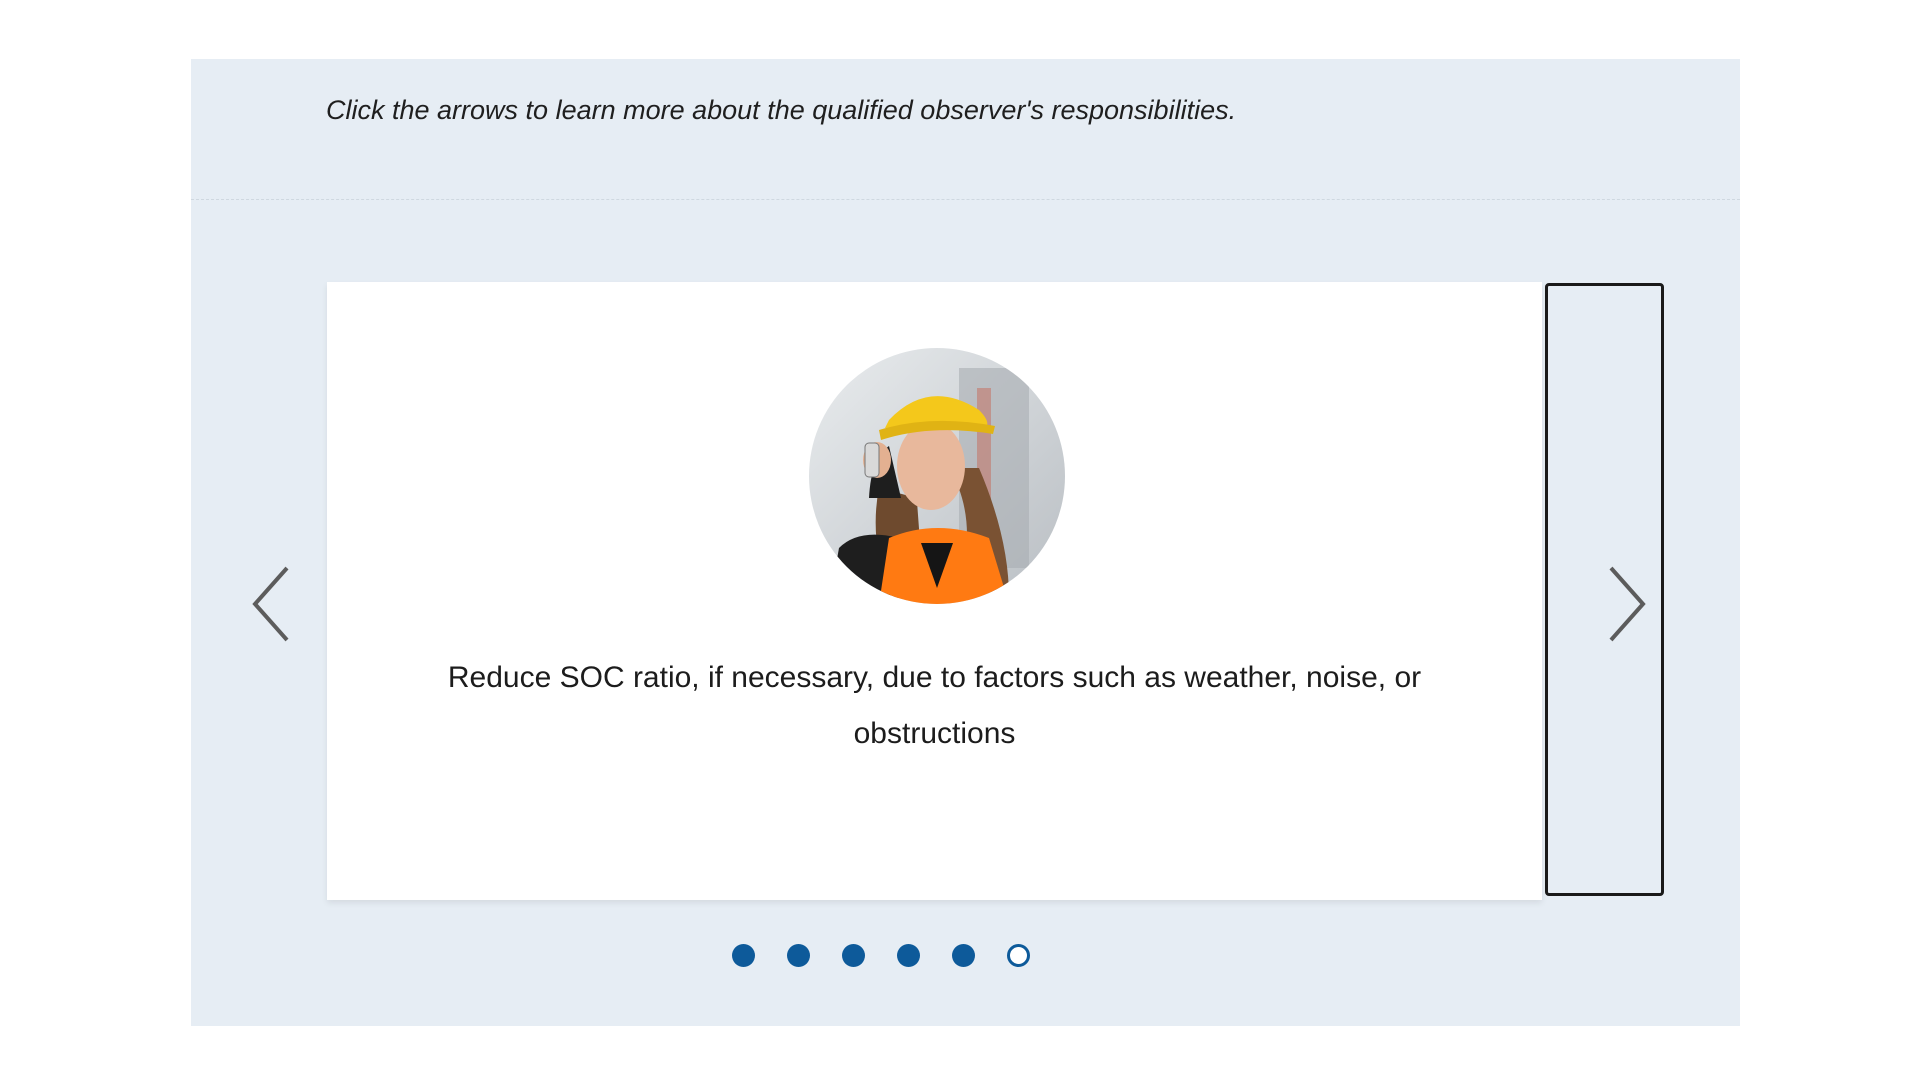 The image size is (1920, 1080). Describe the element at coordinates (1018, 955) in the screenshot. I see `pagination-dot-current` at that location.